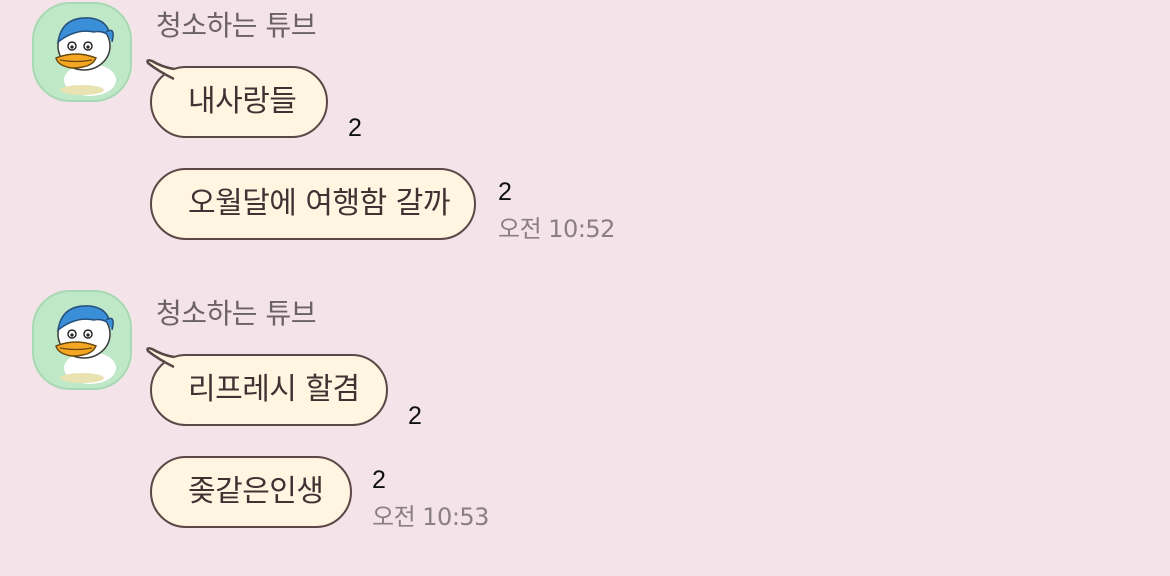 This screenshot has height=576, width=1170. Describe the element at coordinates (256, 491) in the screenshot. I see `message-text: 좆같은인생` at that location.